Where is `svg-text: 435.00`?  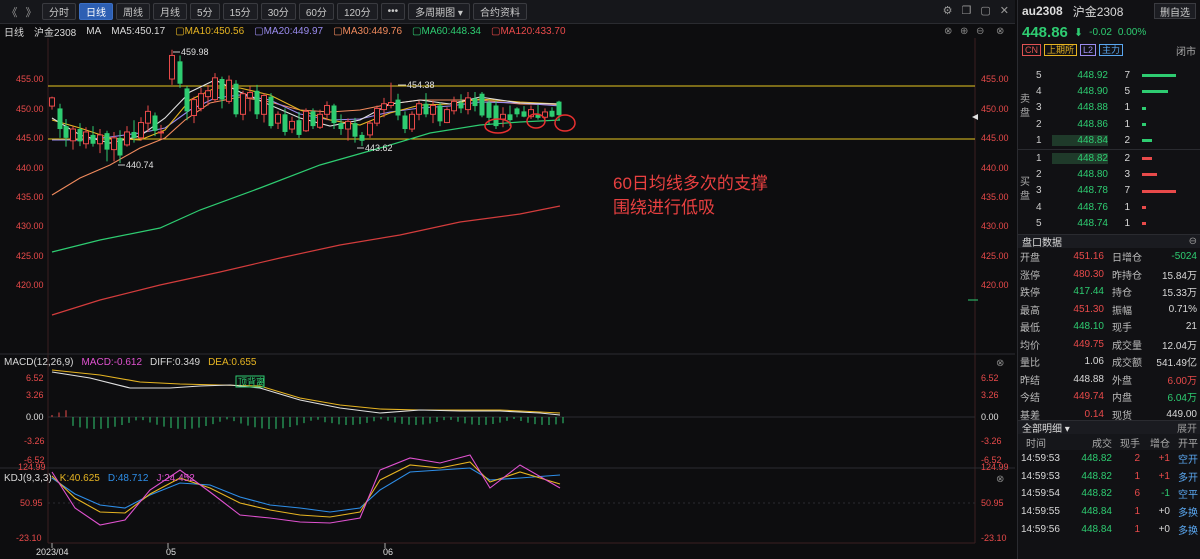
svg-text: 435.00 is located at coordinates (995, 197).